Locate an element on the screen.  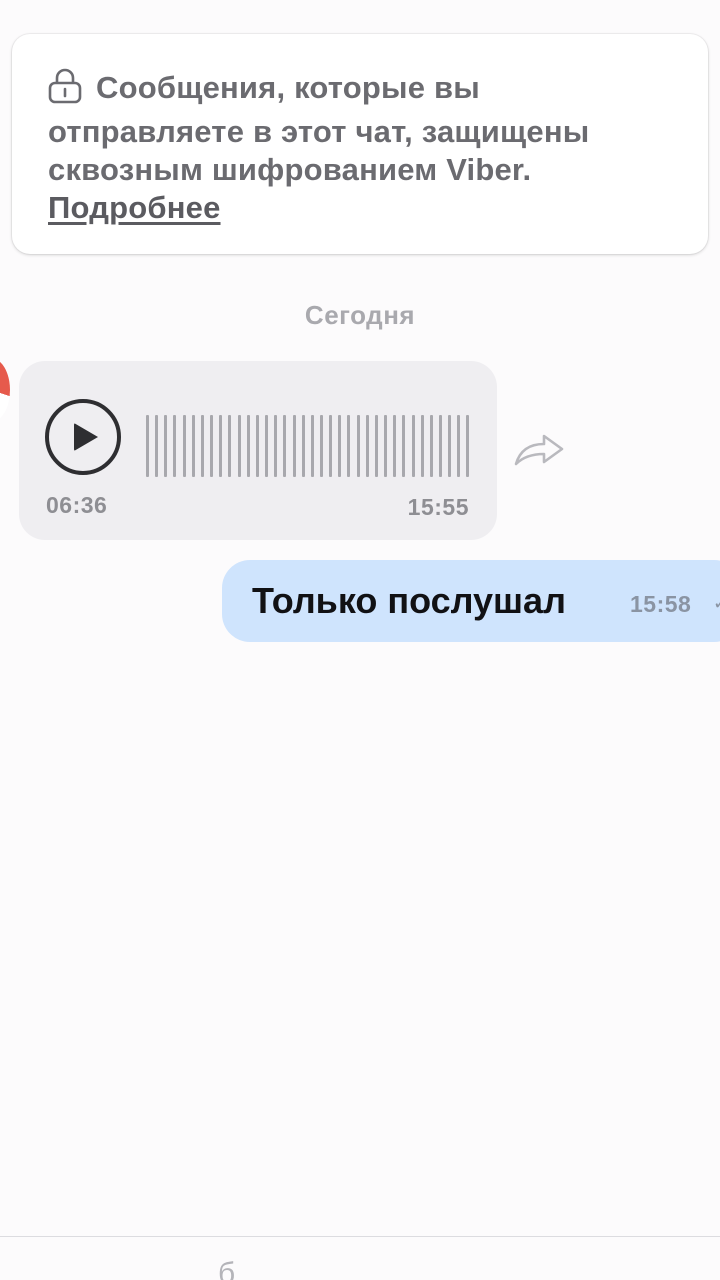
check-icon: ✓ is located at coordinates (716, 603).